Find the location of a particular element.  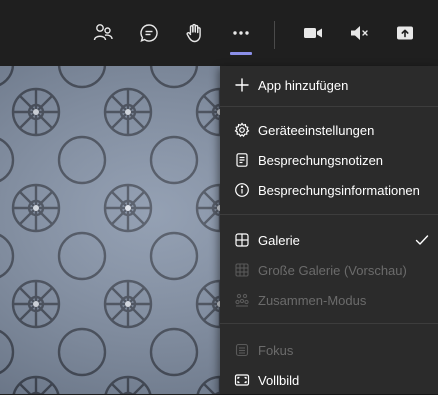

menu-item-focus: Fokus is located at coordinates (329, 350).